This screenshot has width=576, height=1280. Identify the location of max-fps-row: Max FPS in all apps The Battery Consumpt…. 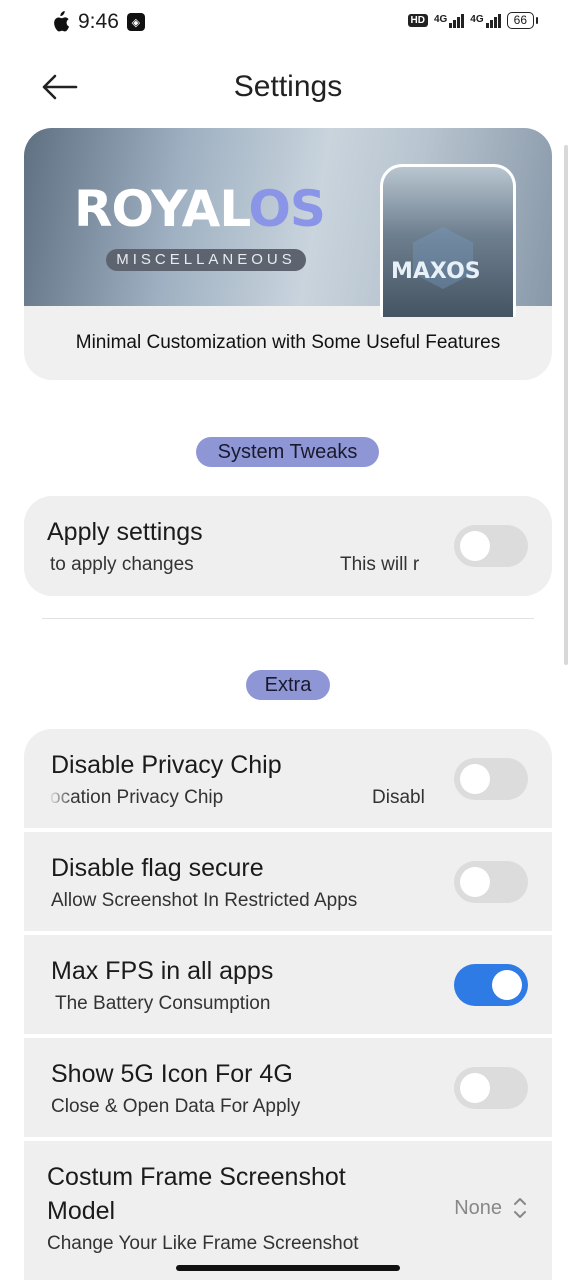
(288, 984).